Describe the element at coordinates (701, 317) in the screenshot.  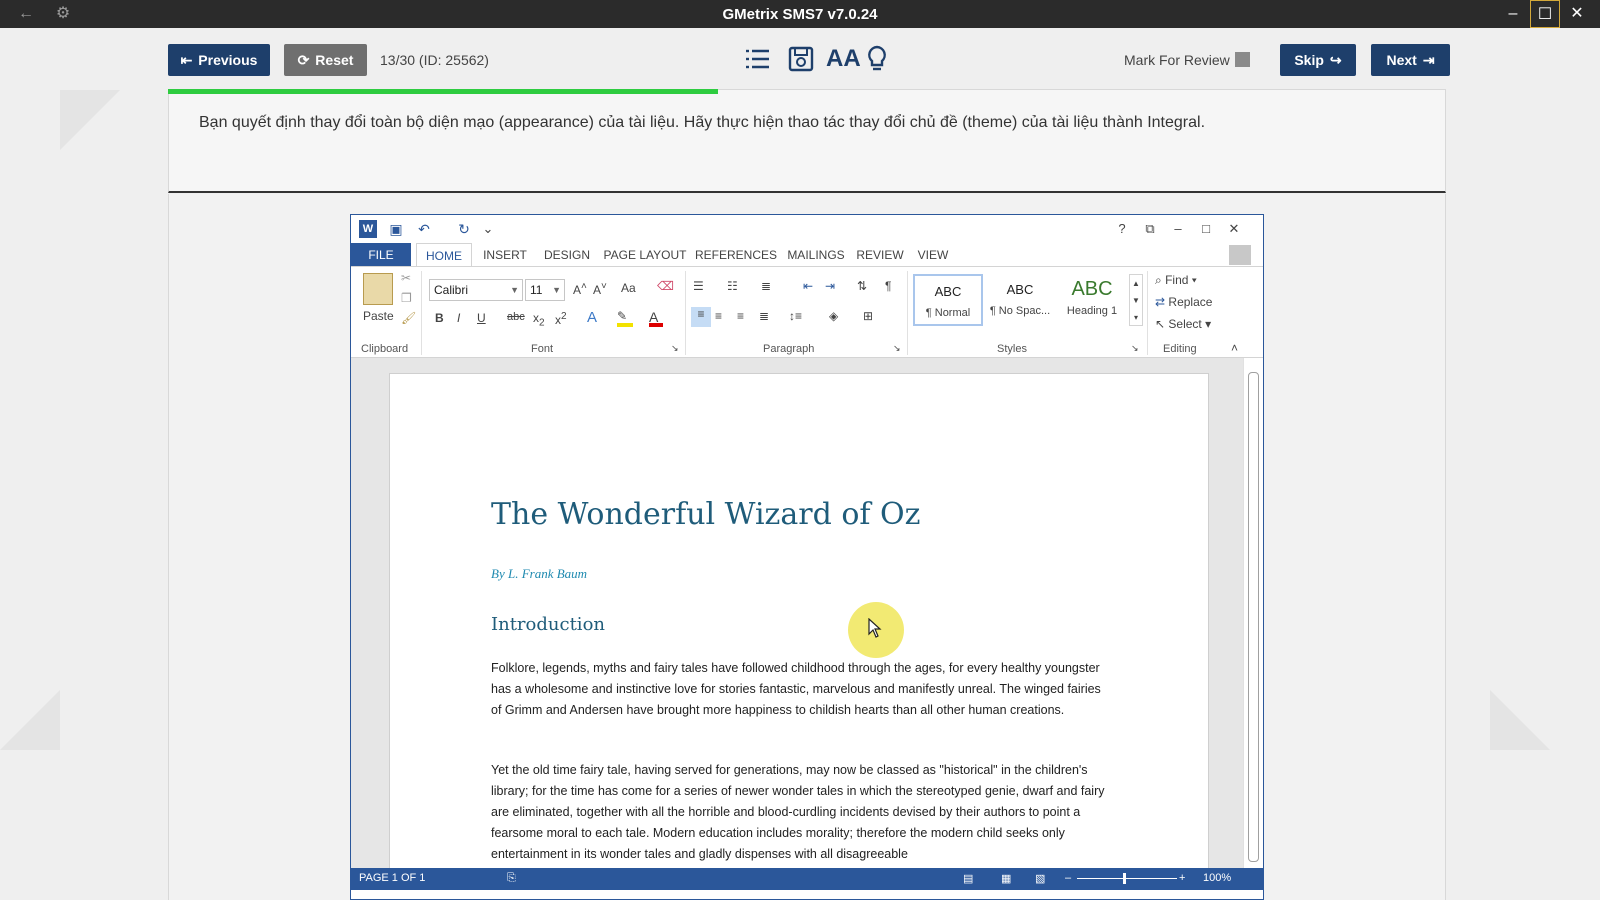
I see `align-left-icon: ≡` at that location.